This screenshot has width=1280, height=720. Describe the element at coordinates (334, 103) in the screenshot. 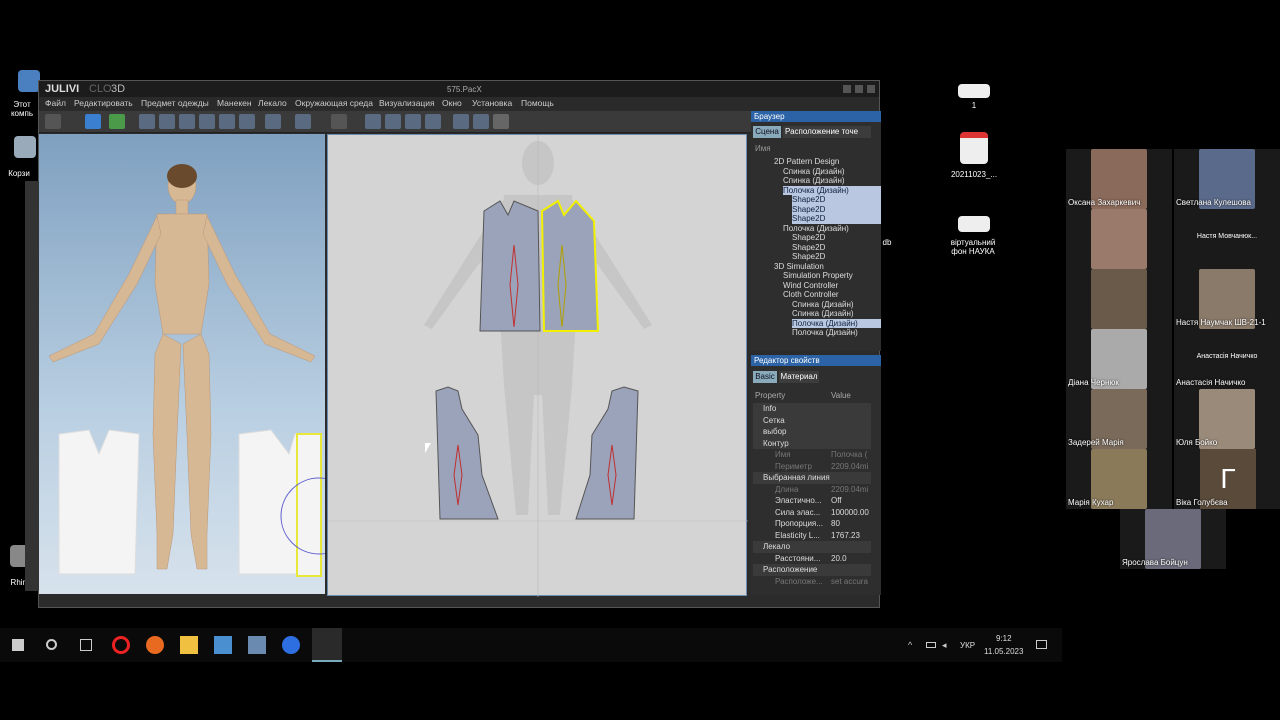

I see `menu-environment: Окружающая среда` at that location.